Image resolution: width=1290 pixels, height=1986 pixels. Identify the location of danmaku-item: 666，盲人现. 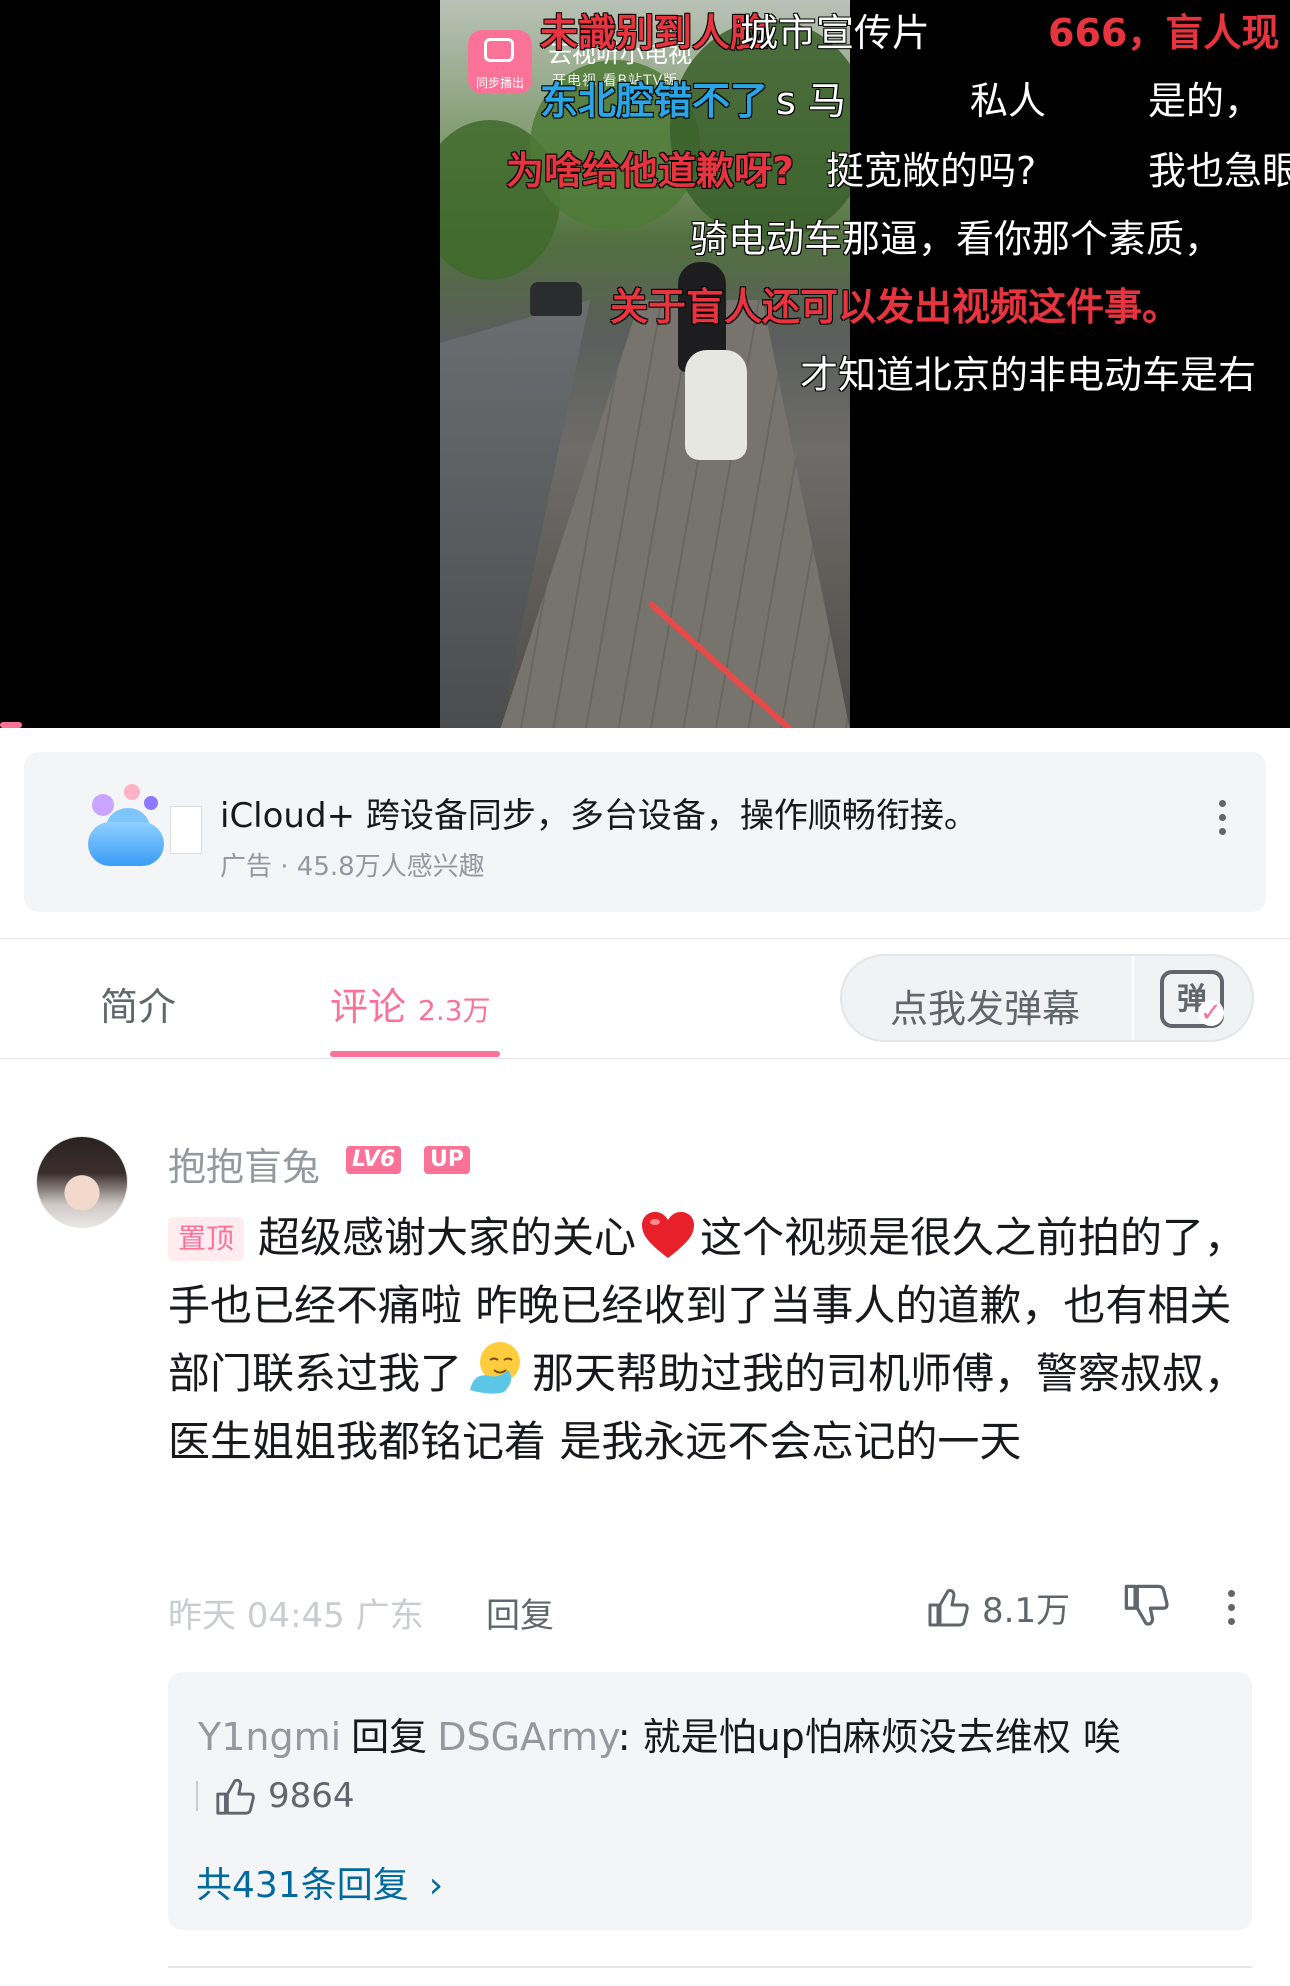
(1164, 33).